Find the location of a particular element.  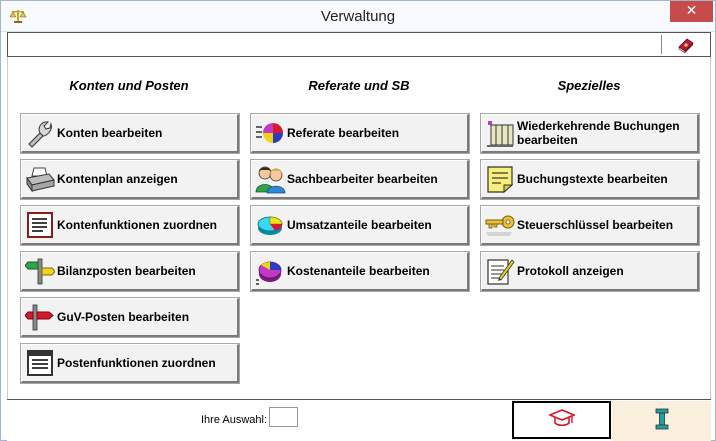

umsatzanteile-bearbeiten-button: Umsatzanteile bearbeiten is located at coordinates (360, 225).